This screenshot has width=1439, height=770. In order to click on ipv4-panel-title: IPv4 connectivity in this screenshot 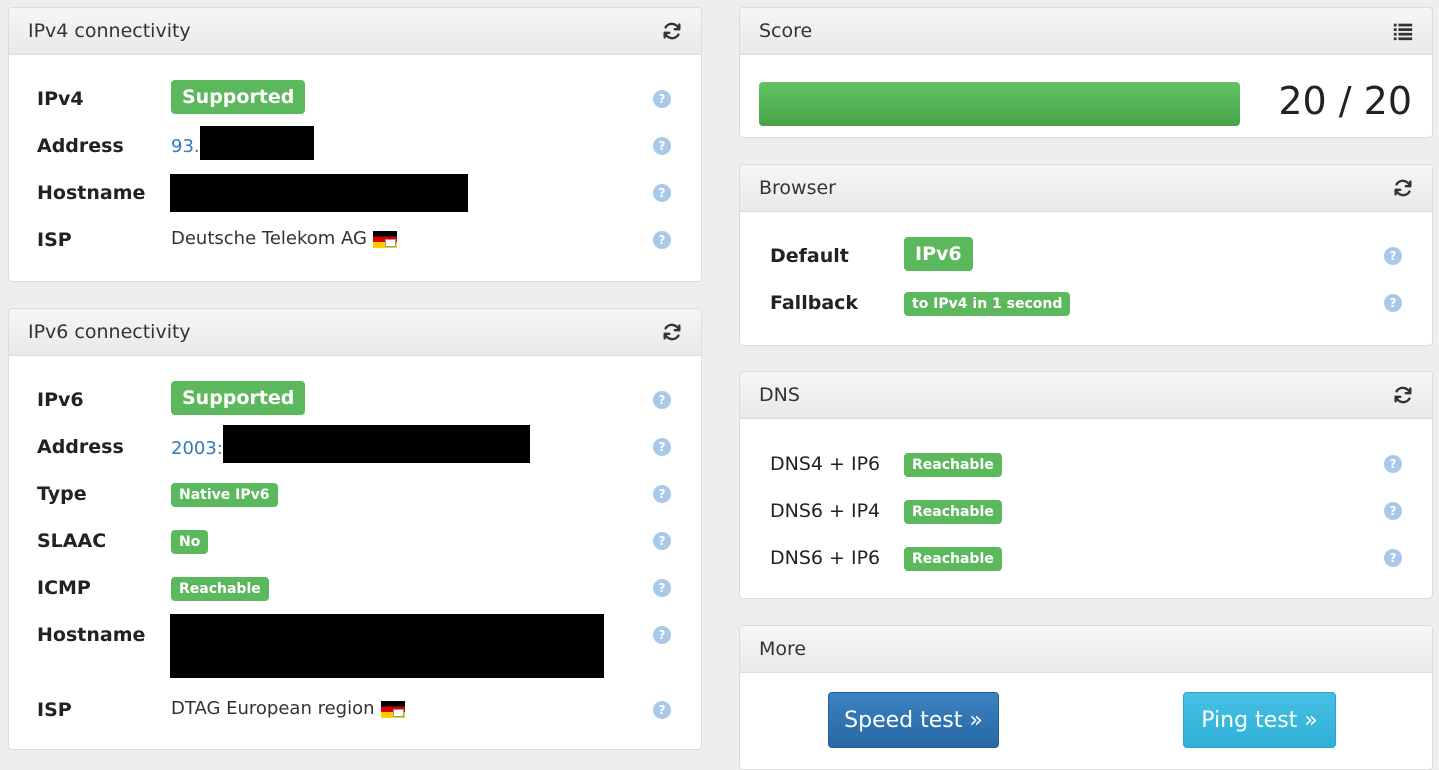, I will do `click(109, 31)`.